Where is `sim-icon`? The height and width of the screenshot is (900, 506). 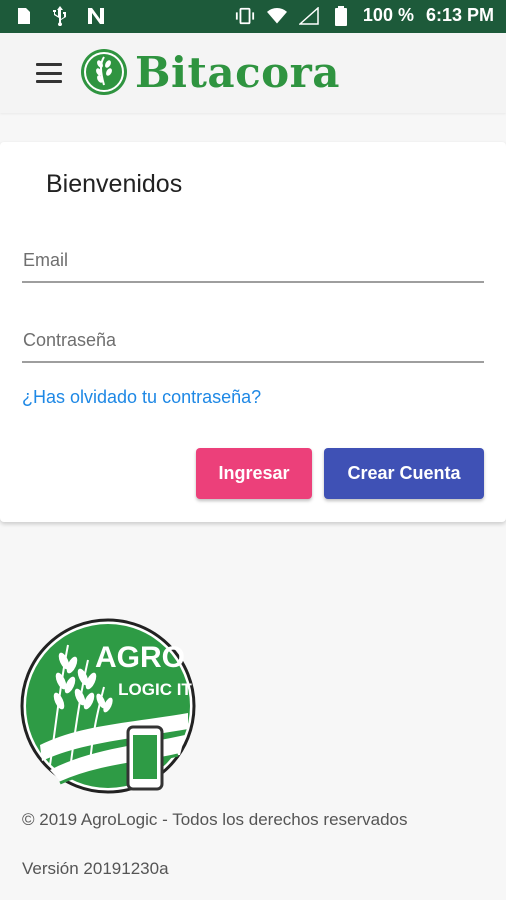 sim-icon is located at coordinates (24, 16).